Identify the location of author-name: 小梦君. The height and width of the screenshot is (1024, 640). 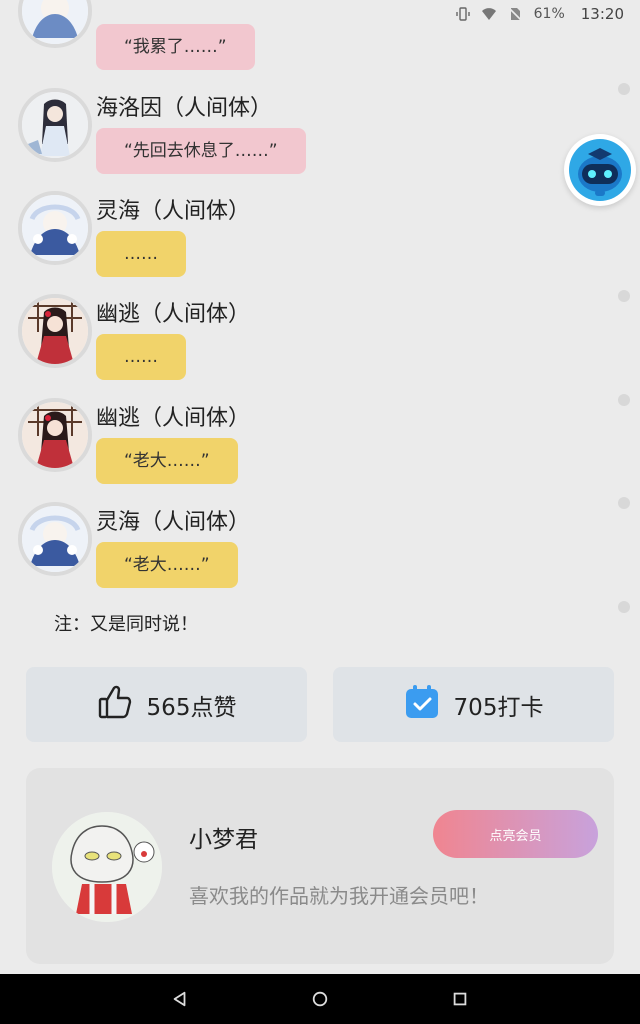
(223, 840).